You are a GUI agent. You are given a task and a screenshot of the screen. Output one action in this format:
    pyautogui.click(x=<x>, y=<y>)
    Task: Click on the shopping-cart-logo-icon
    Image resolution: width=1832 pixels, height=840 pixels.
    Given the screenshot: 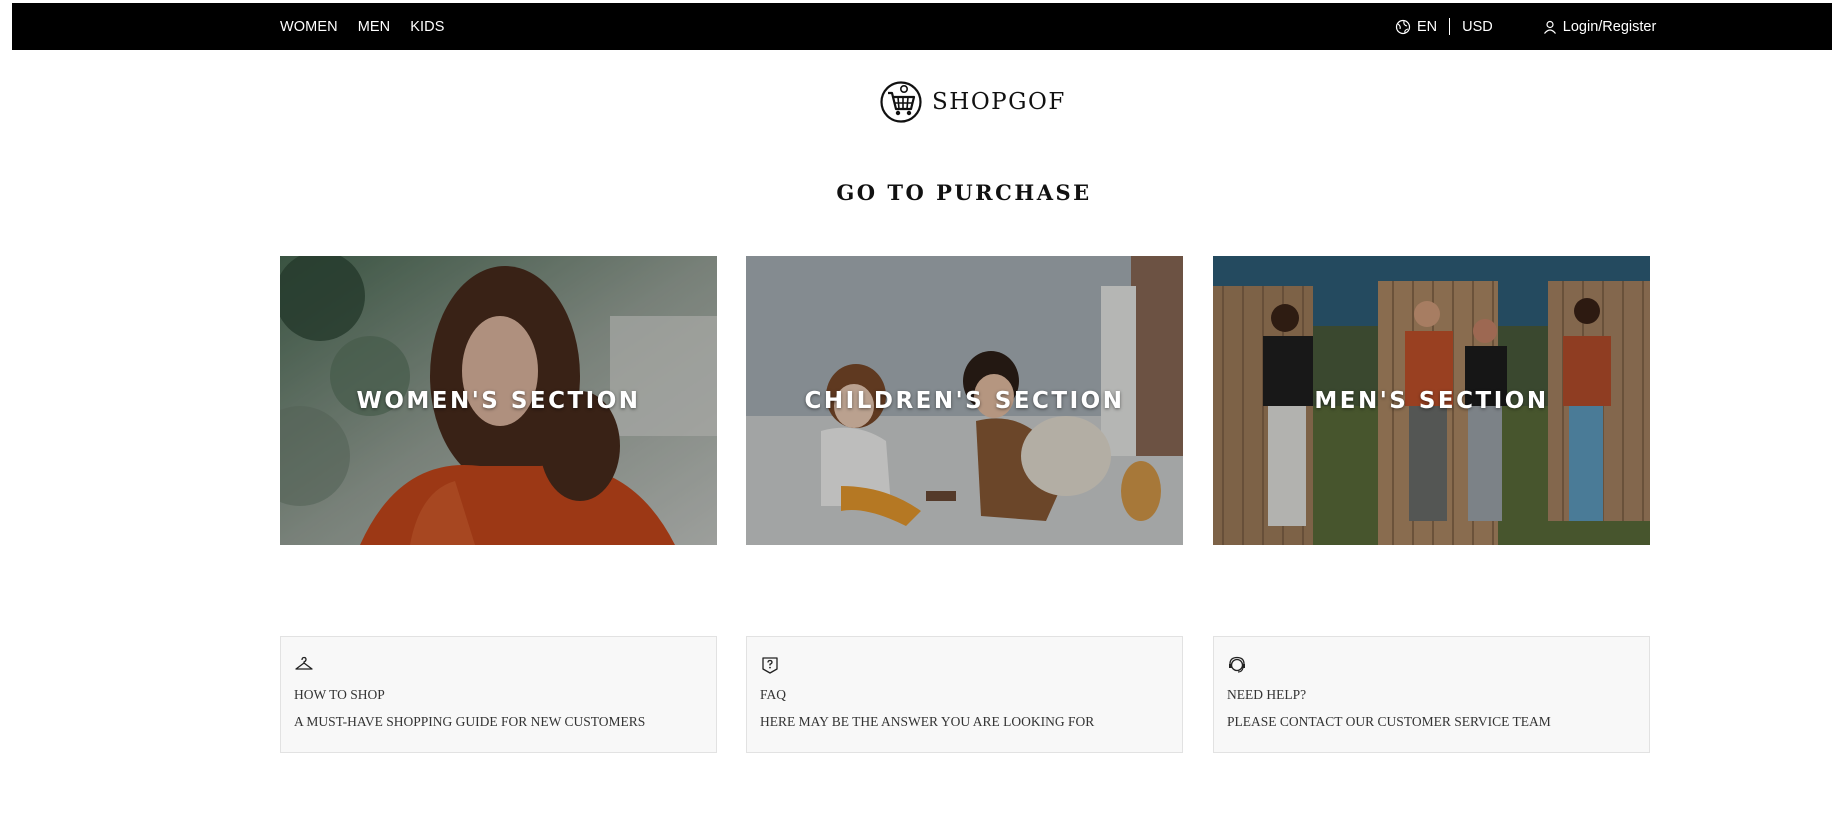 What is the action you would take?
    pyautogui.click(x=901, y=102)
    